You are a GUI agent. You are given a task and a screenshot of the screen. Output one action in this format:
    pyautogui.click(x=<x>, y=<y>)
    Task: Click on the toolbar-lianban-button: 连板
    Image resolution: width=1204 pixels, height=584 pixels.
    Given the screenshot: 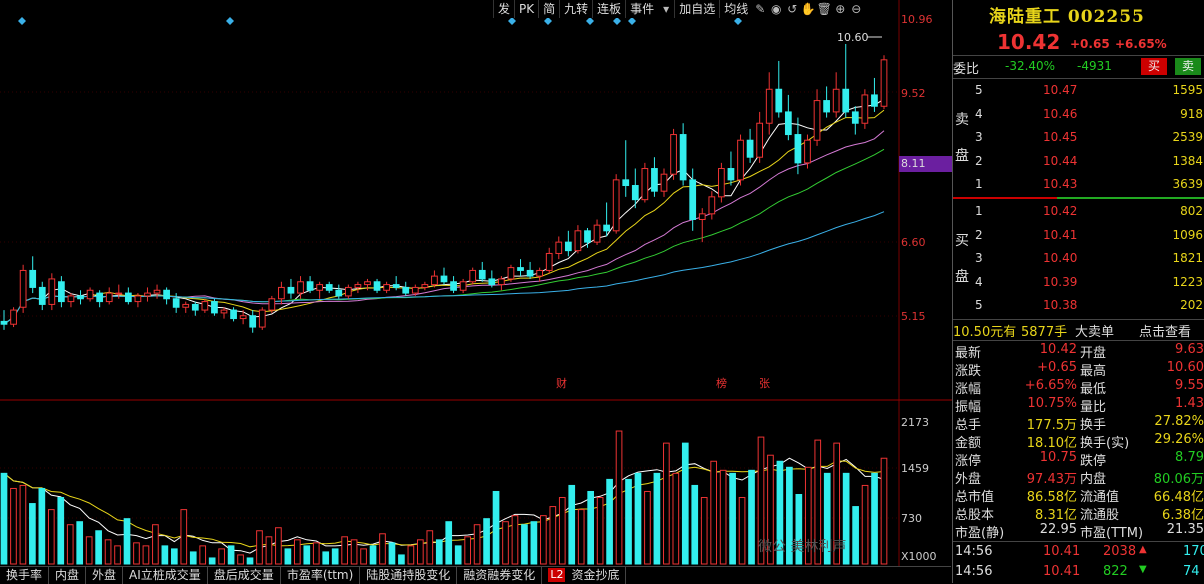 What is the action you would take?
    pyautogui.click(x=608, y=9)
    